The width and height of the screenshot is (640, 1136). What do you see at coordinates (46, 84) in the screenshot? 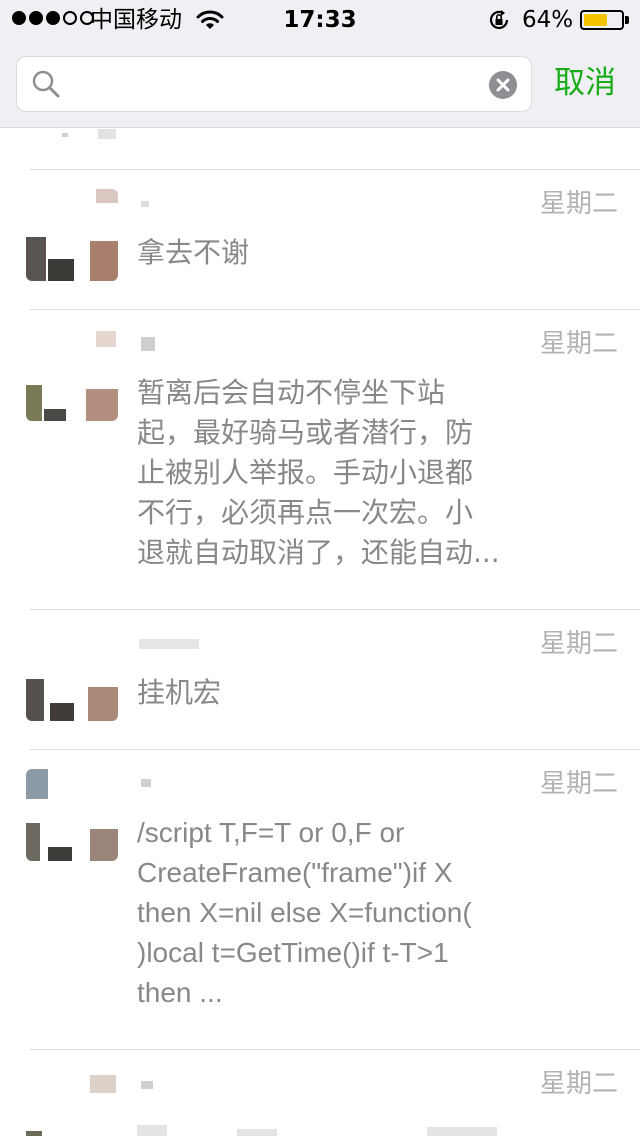
I see `search-icon` at bounding box center [46, 84].